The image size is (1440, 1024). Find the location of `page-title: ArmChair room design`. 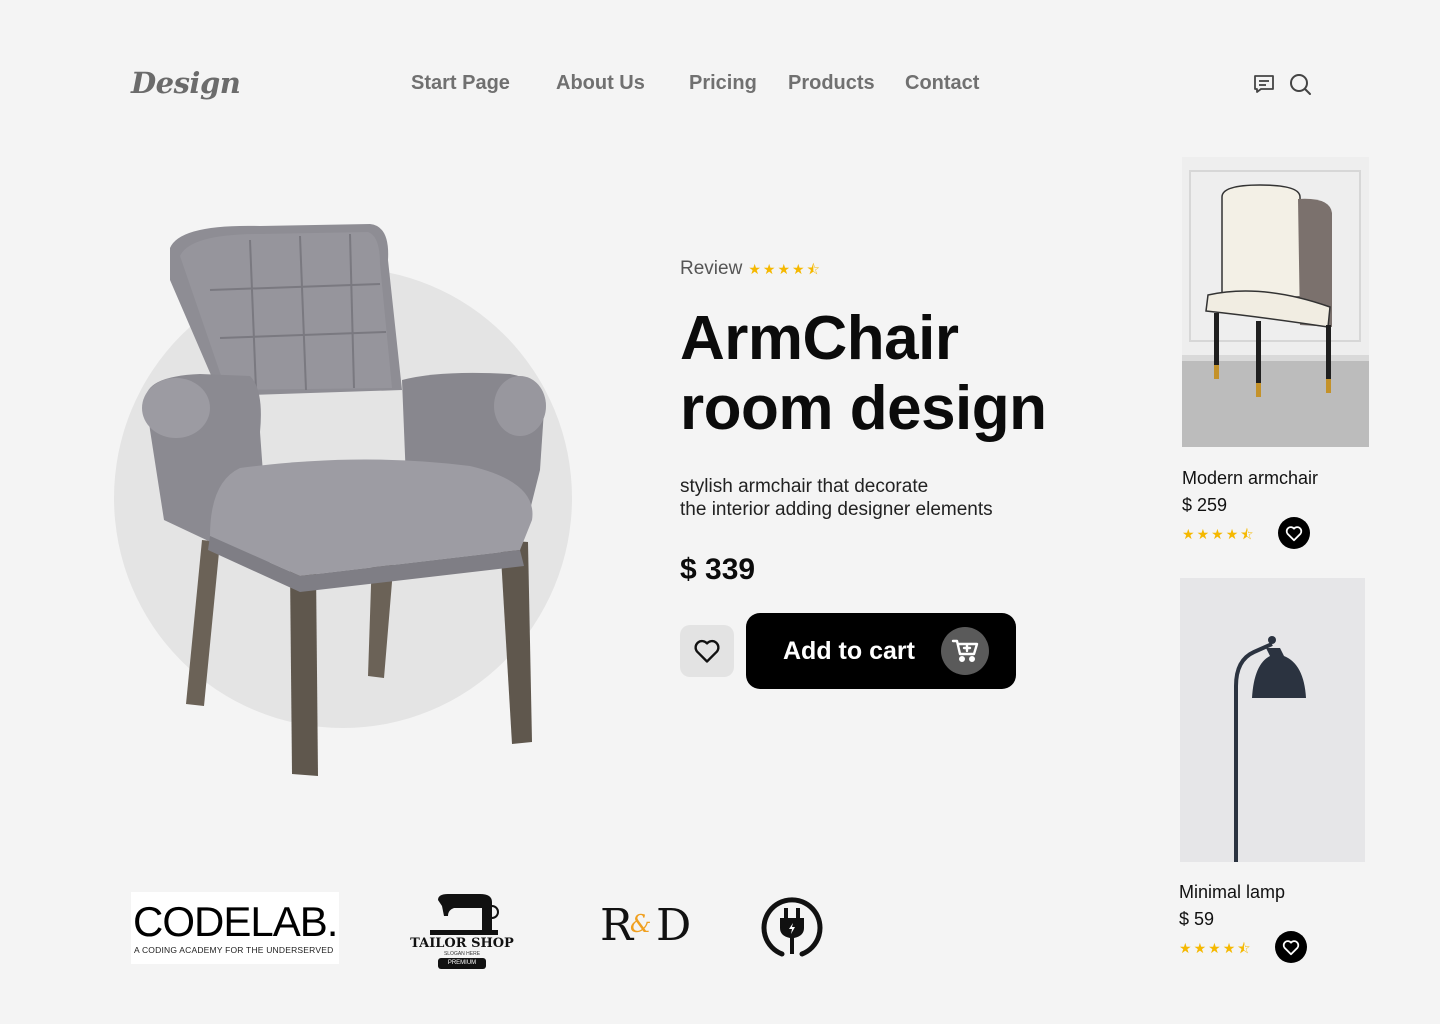

page-title: ArmChair room design is located at coordinates (863, 374).